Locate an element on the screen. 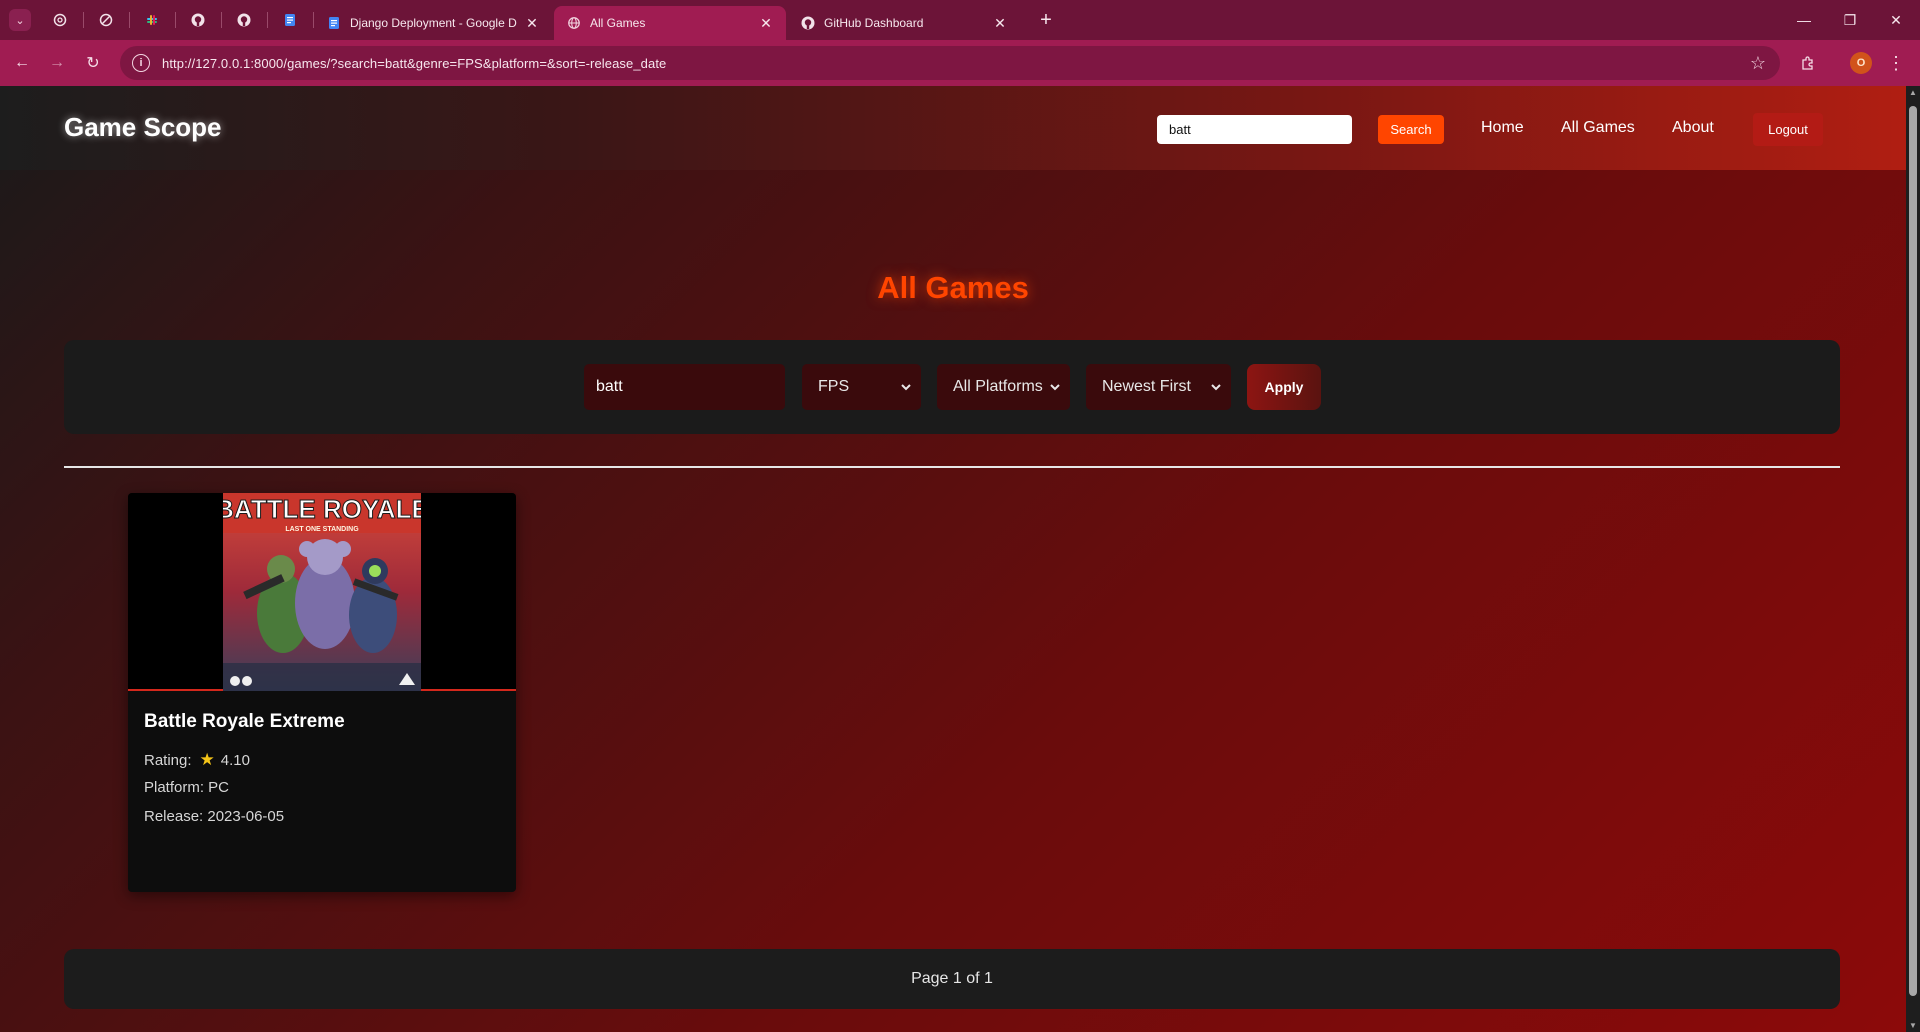  restore-icon: ❐ is located at coordinates (1850, 20).